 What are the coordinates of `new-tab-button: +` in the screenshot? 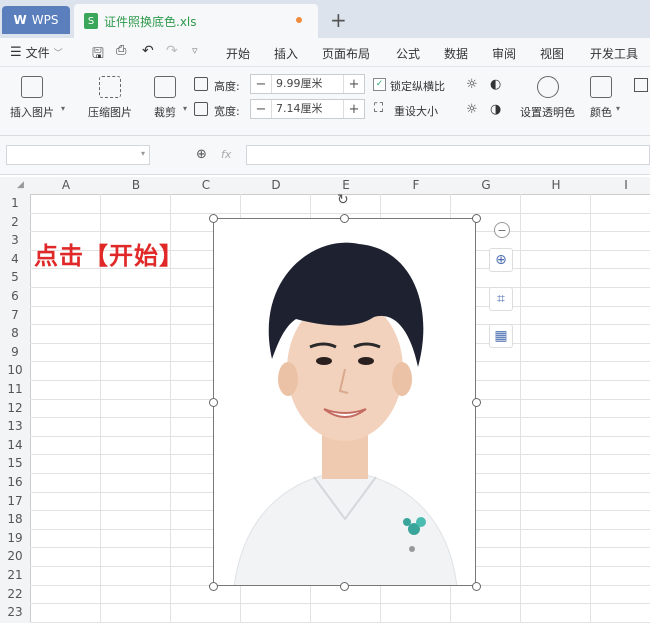 It's located at (338, 20).